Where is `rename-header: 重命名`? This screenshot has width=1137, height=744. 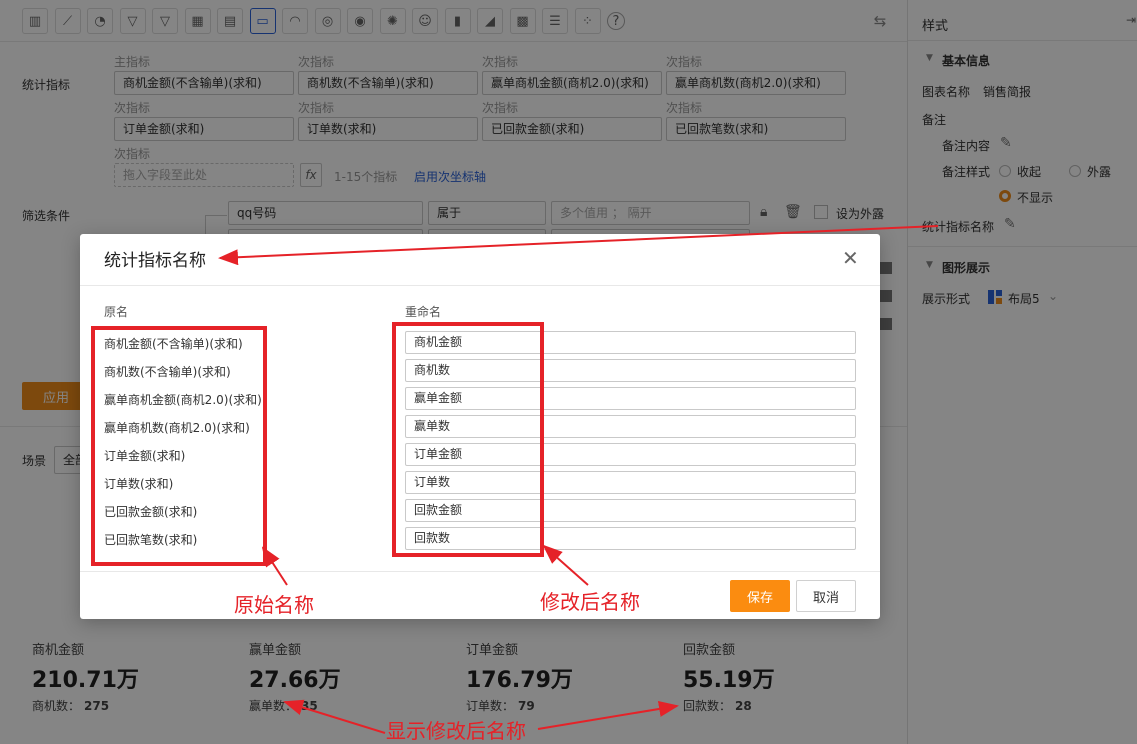 rename-header: 重命名 is located at coordinates (423, 312).